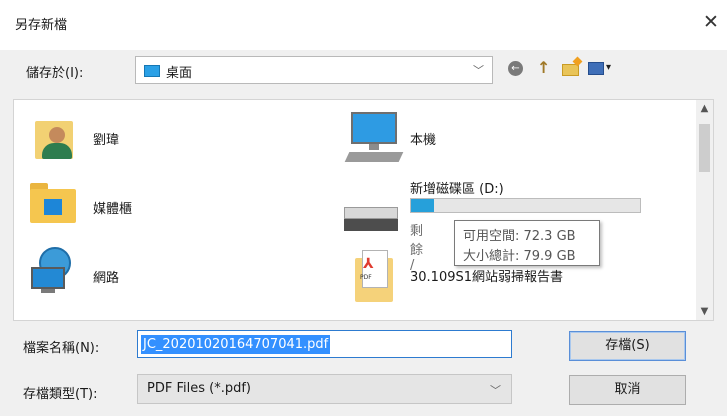  What do you see at coordinates (519, 256) in the screenshot?
I see `tooltip-total-size: 大小總計: 79.9 GB` at bounding box center [519, 256].